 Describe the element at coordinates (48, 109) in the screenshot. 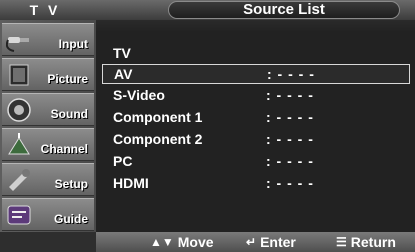

I see `sidebar-item-sound: Sound` at that location.